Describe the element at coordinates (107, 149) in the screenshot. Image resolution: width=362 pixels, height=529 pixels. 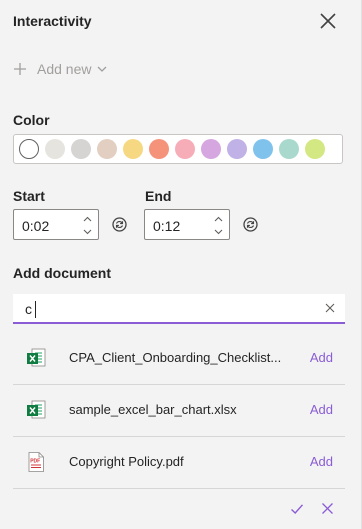
I see `color-swatch-beige` at that location.